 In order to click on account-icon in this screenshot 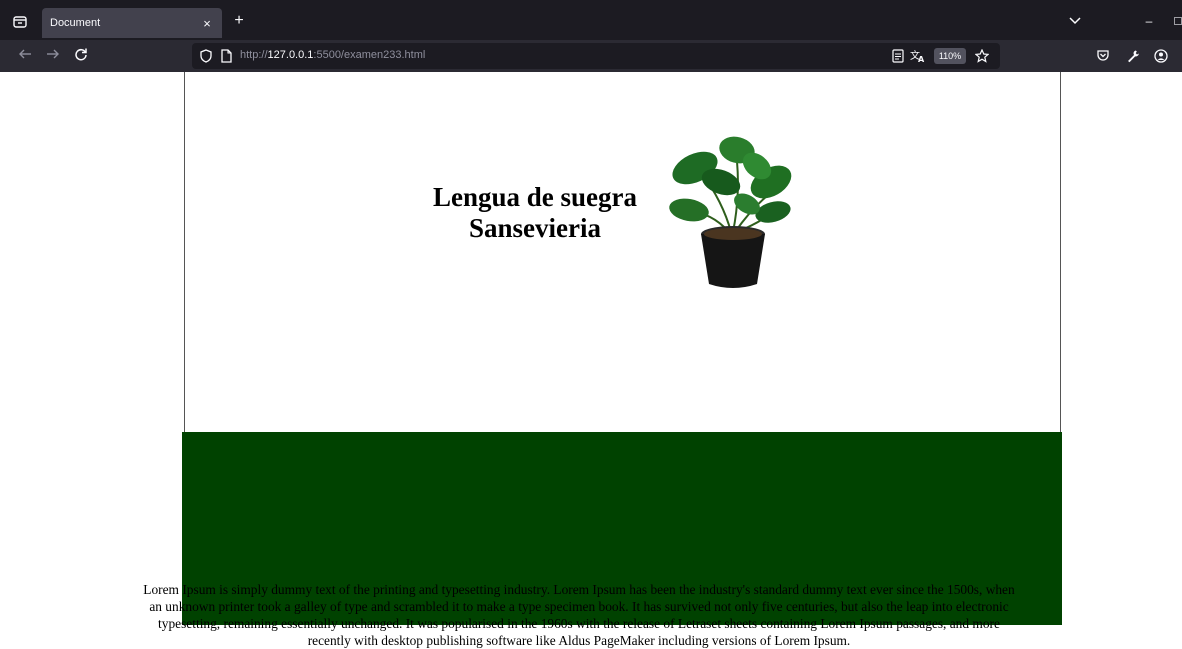, I will do `click(1161, 56)`.